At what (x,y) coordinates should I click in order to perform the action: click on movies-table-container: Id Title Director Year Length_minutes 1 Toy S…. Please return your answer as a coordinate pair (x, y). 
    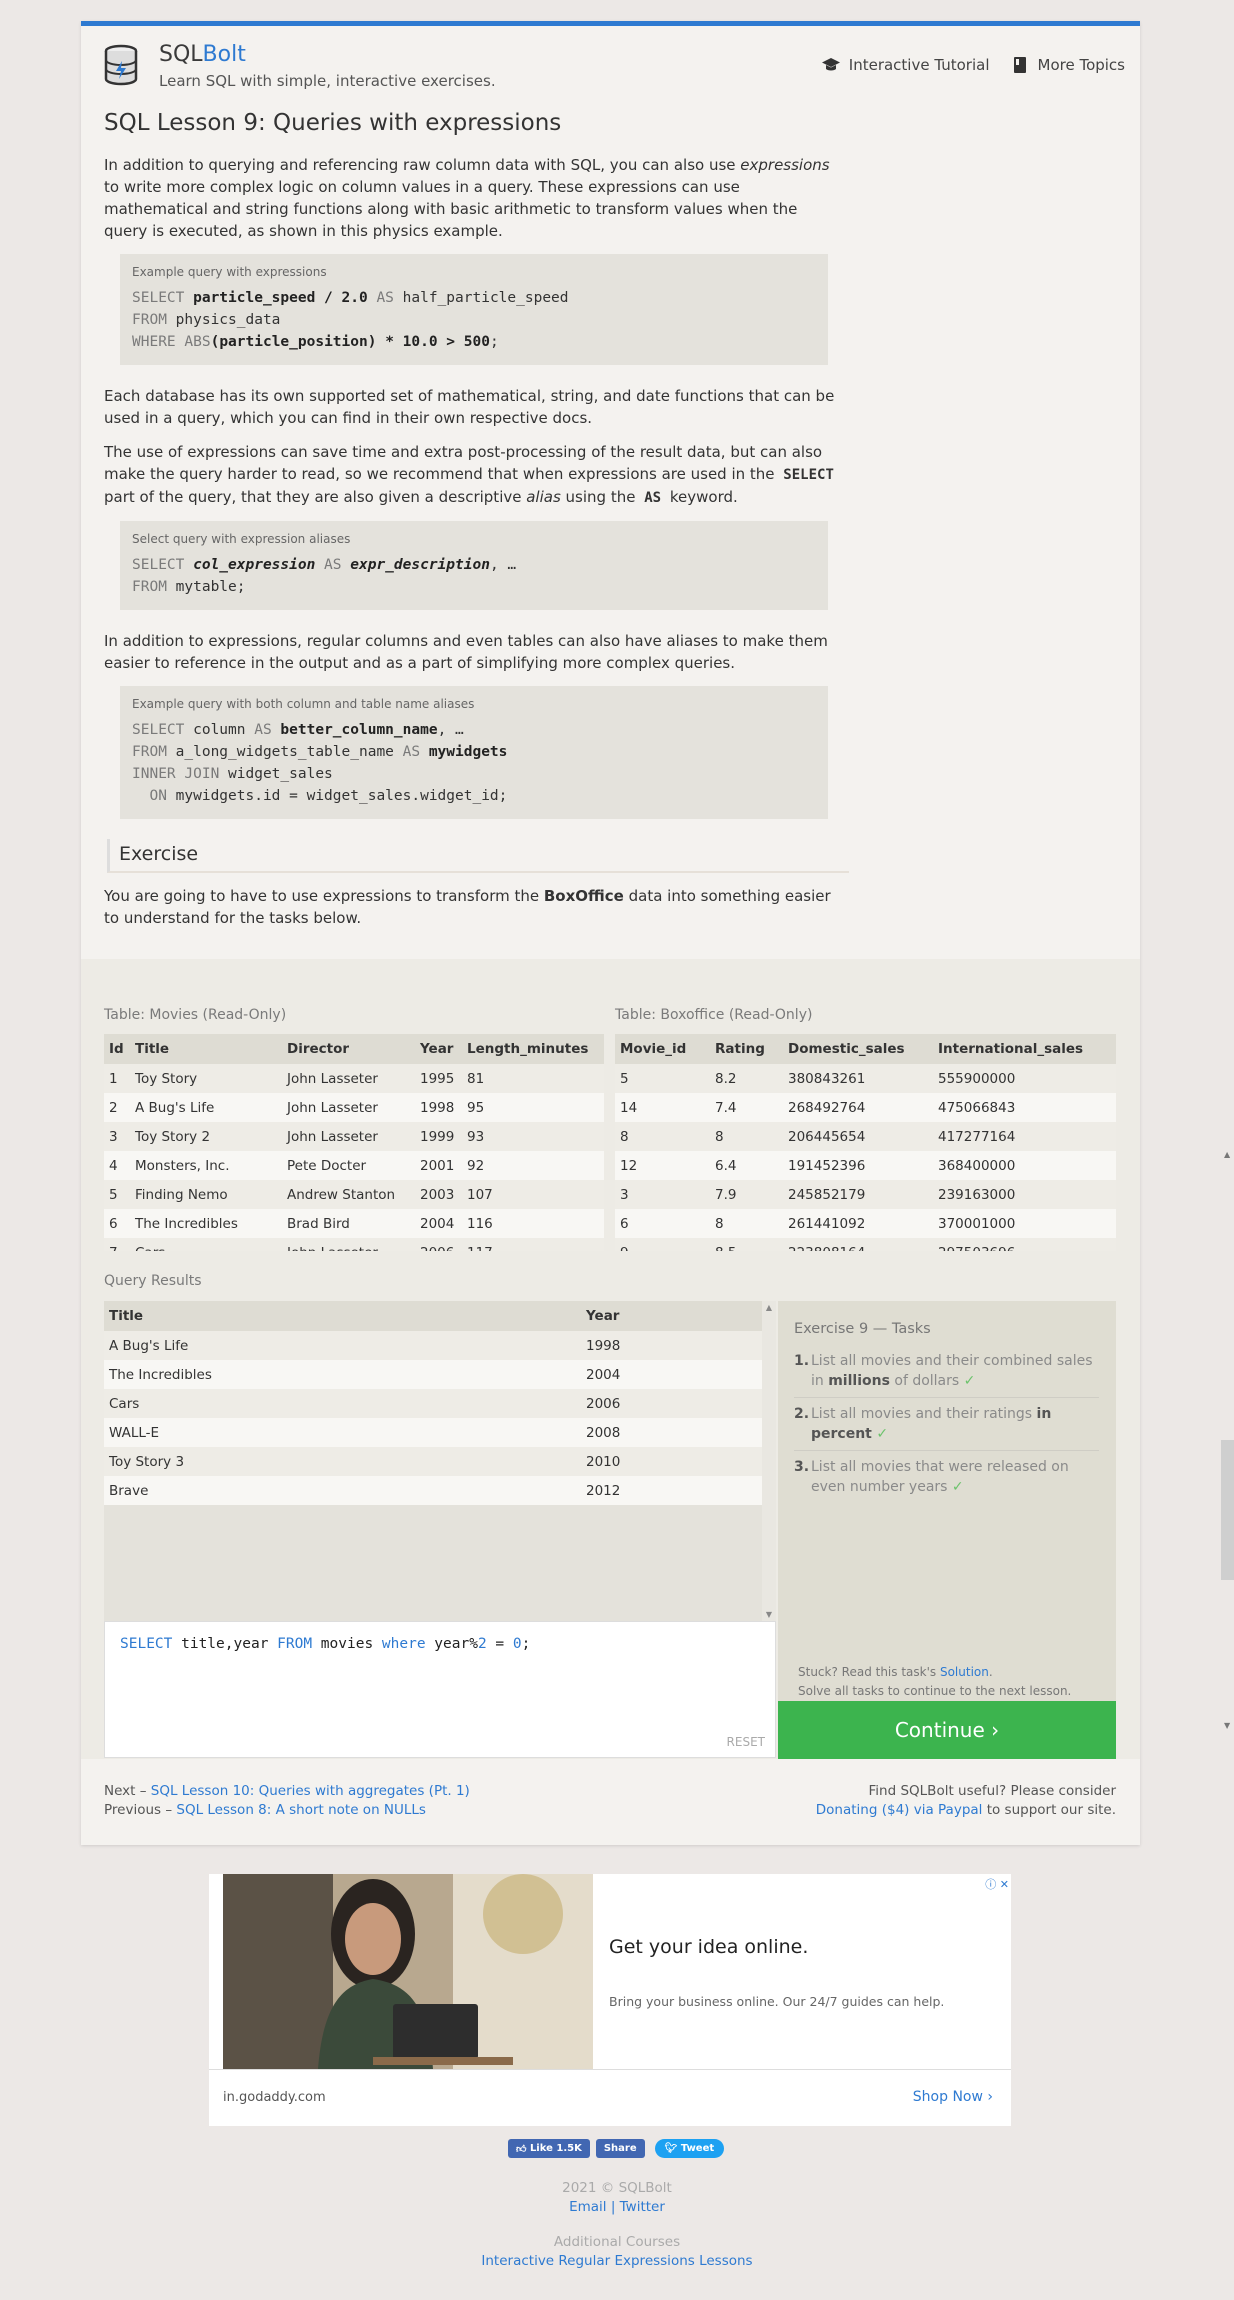
    Looking at the image, I should click on (354, 1142).